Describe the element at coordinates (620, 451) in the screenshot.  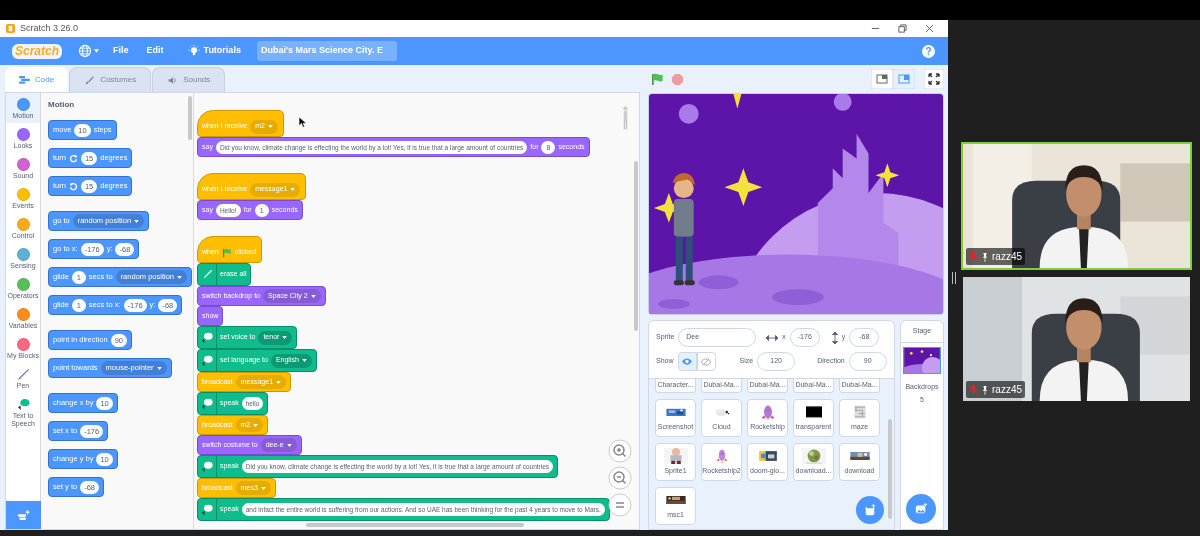
I see `zoom-in-icon` at that location.